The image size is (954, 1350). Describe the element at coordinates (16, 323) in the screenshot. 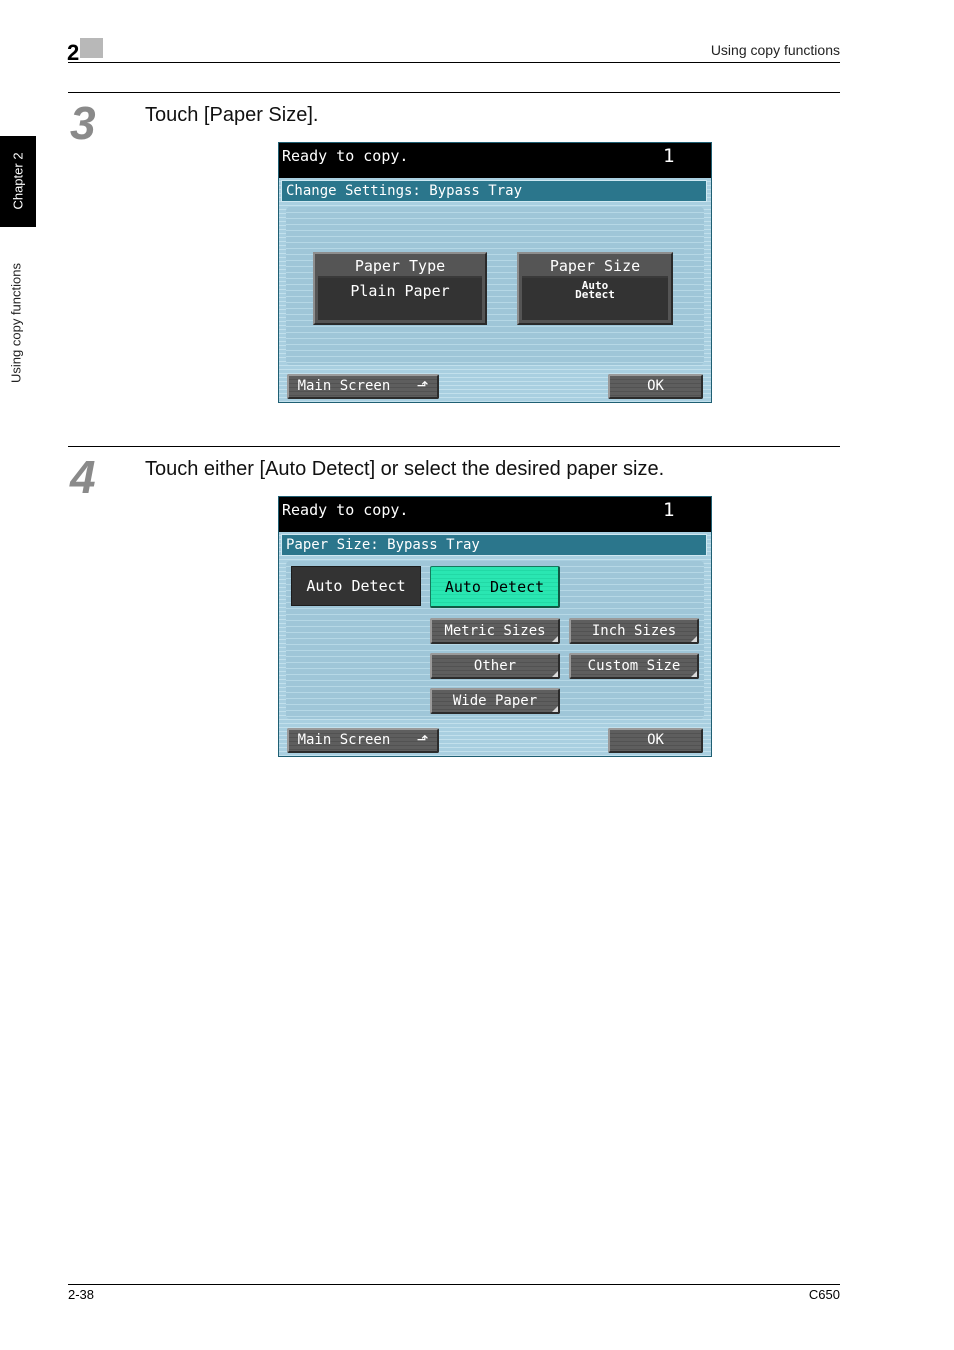

I see `section-side-label: Using copy functions` at that location.